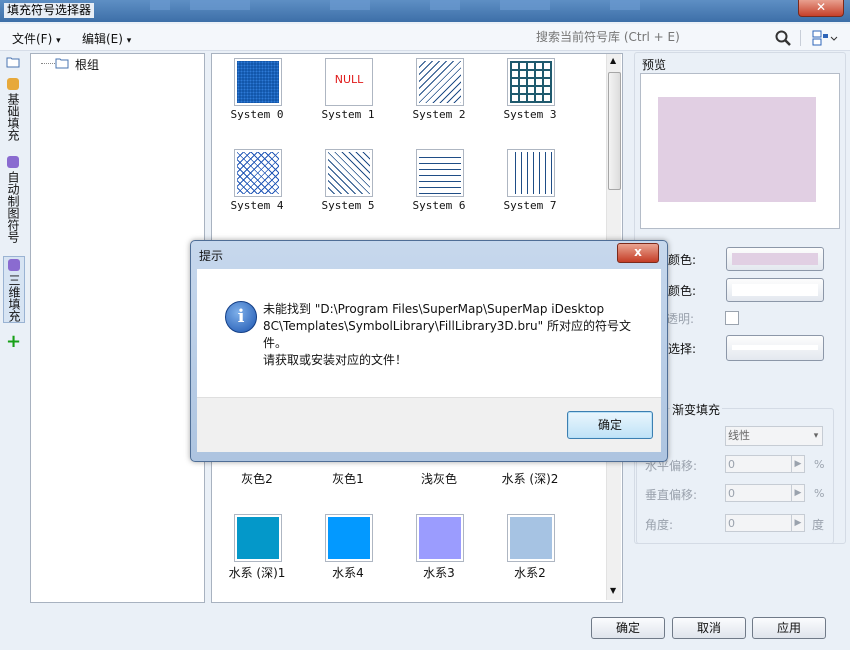 The height and width of the screenshot is (650, 850). I want to click on library-tabs: 基础填充 自动制图符号 三维填充 +, so click(13, 326).